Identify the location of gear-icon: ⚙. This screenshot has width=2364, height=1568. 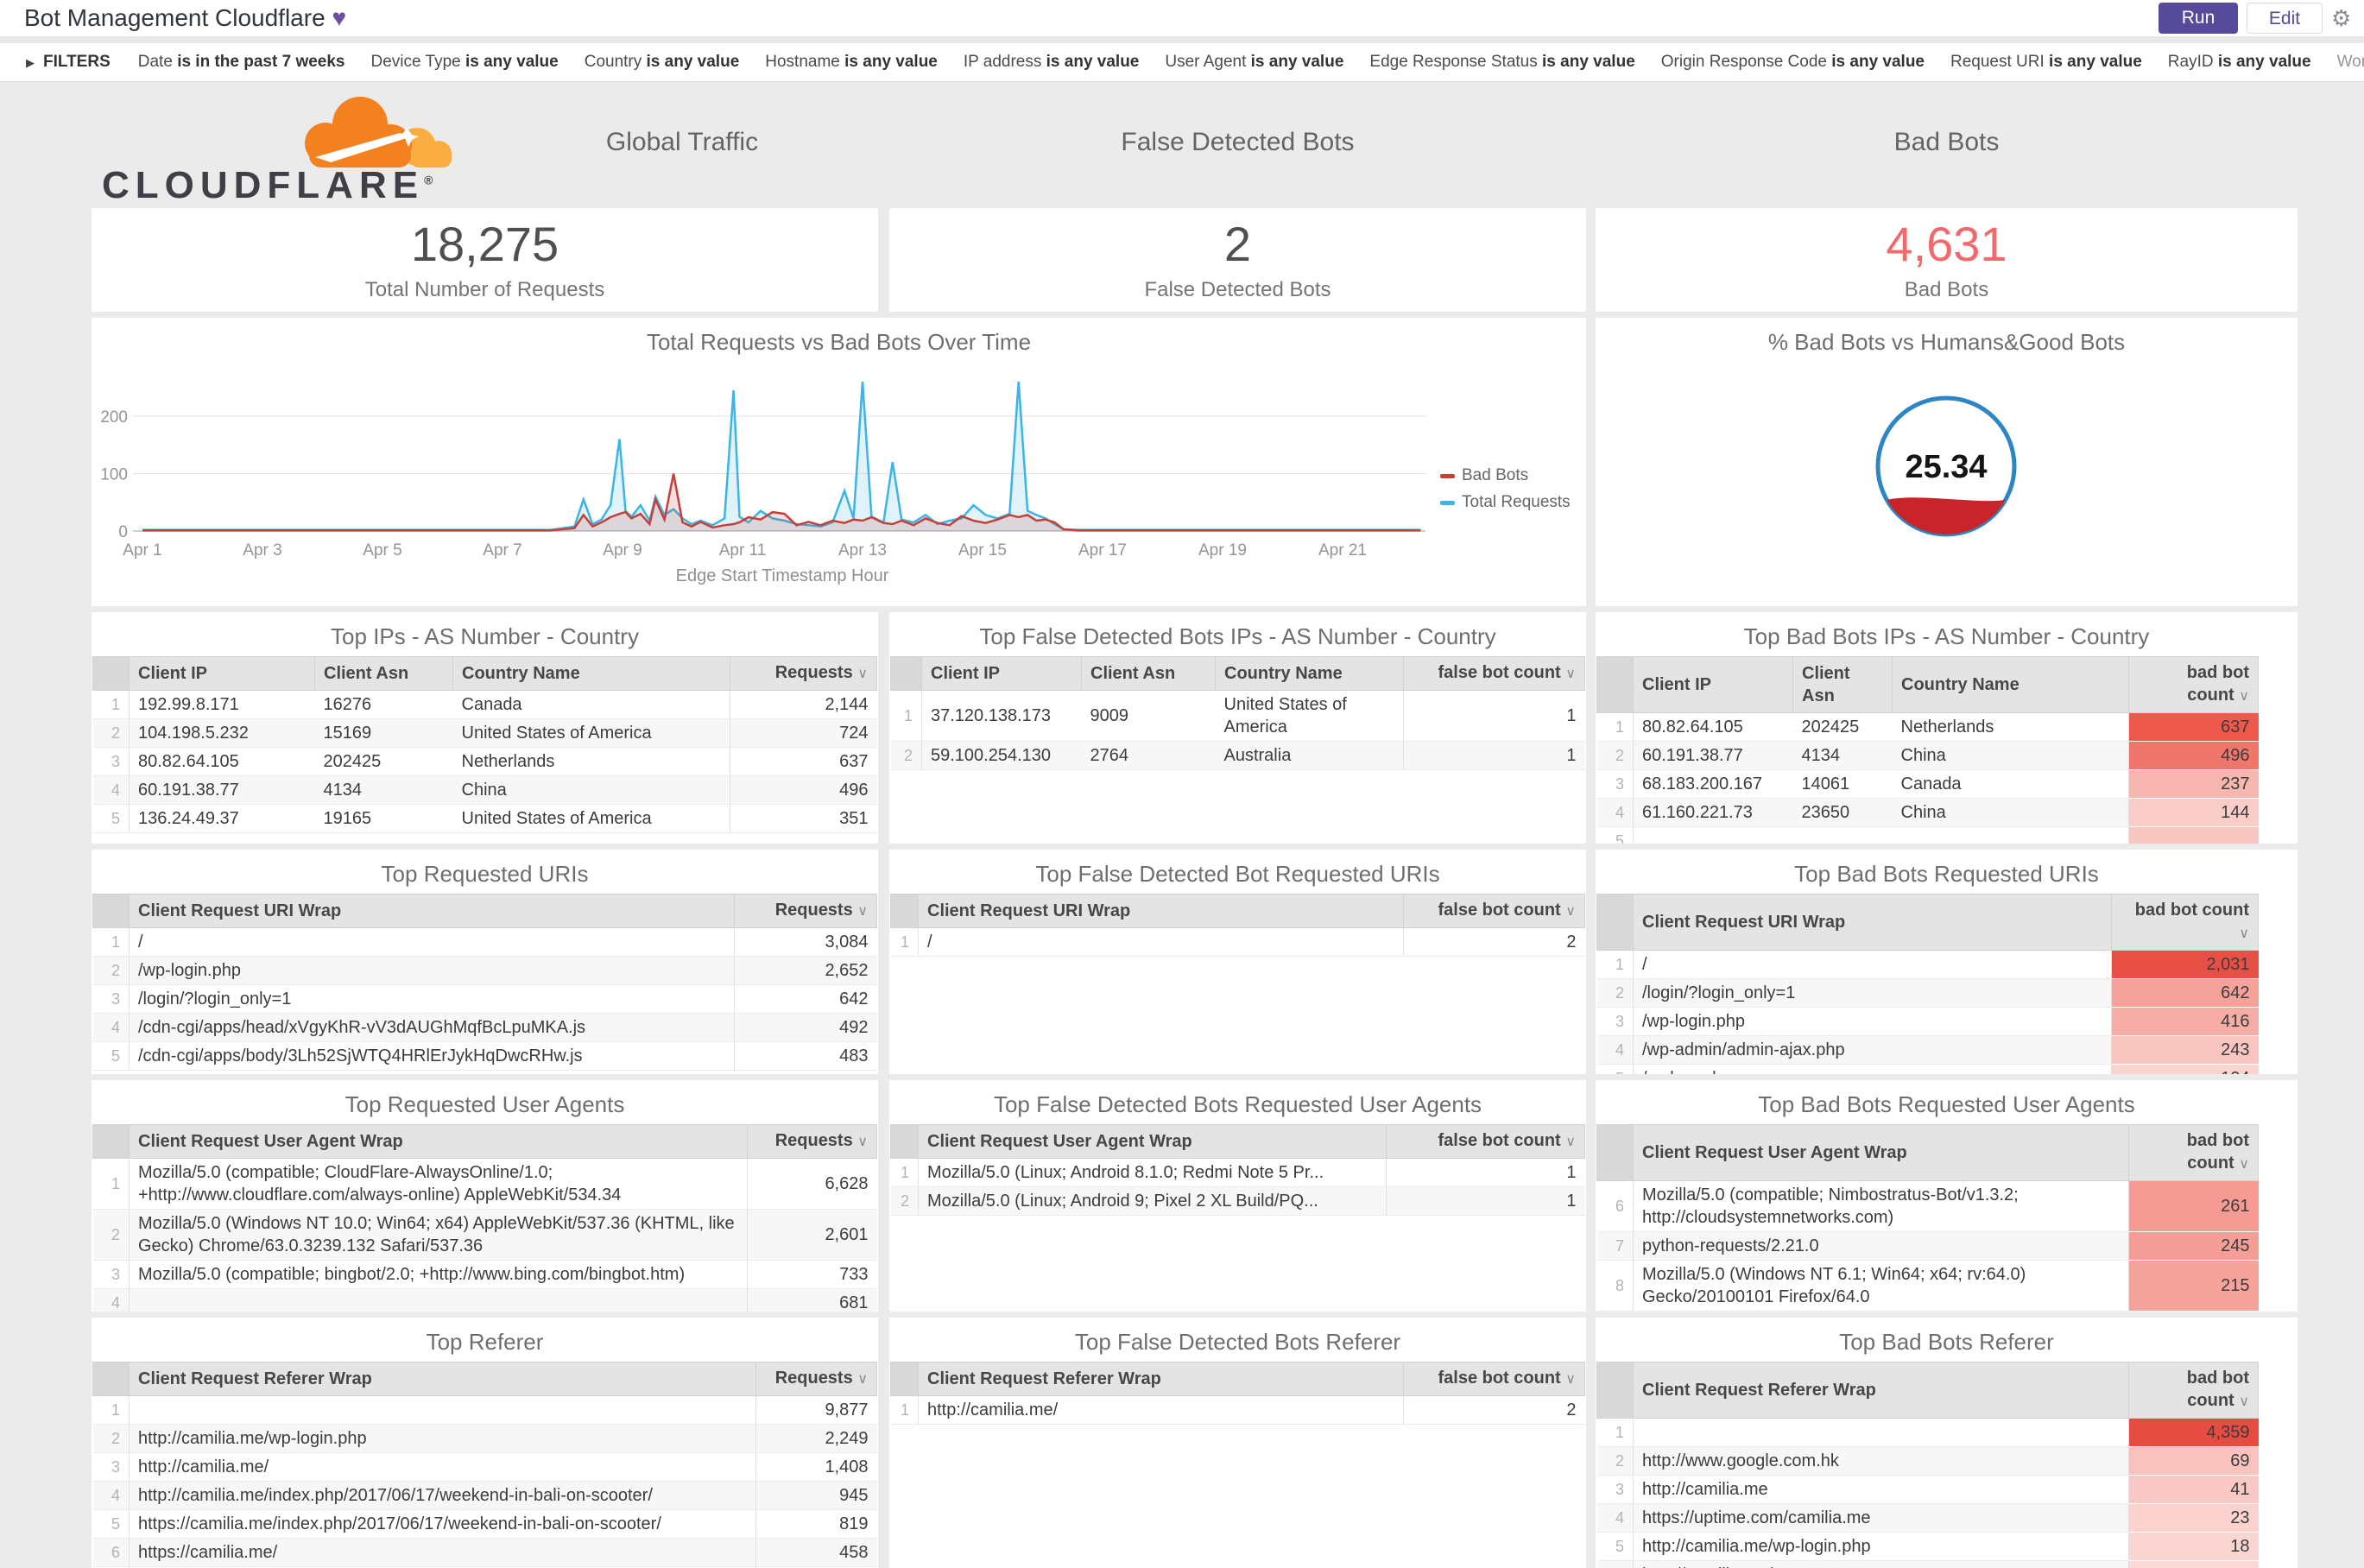
(2341, 18).